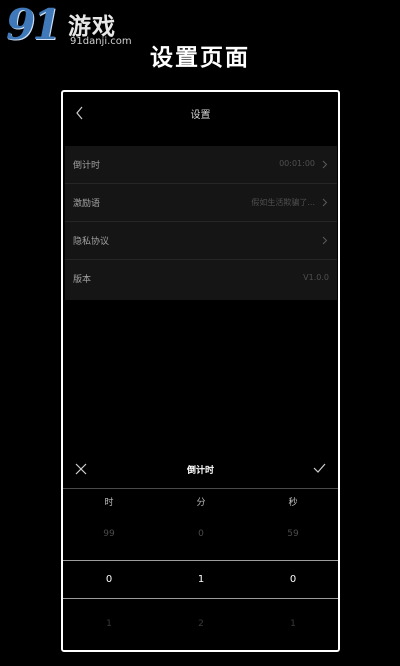  I want to click on page-title: 设置, so click(200, 115).